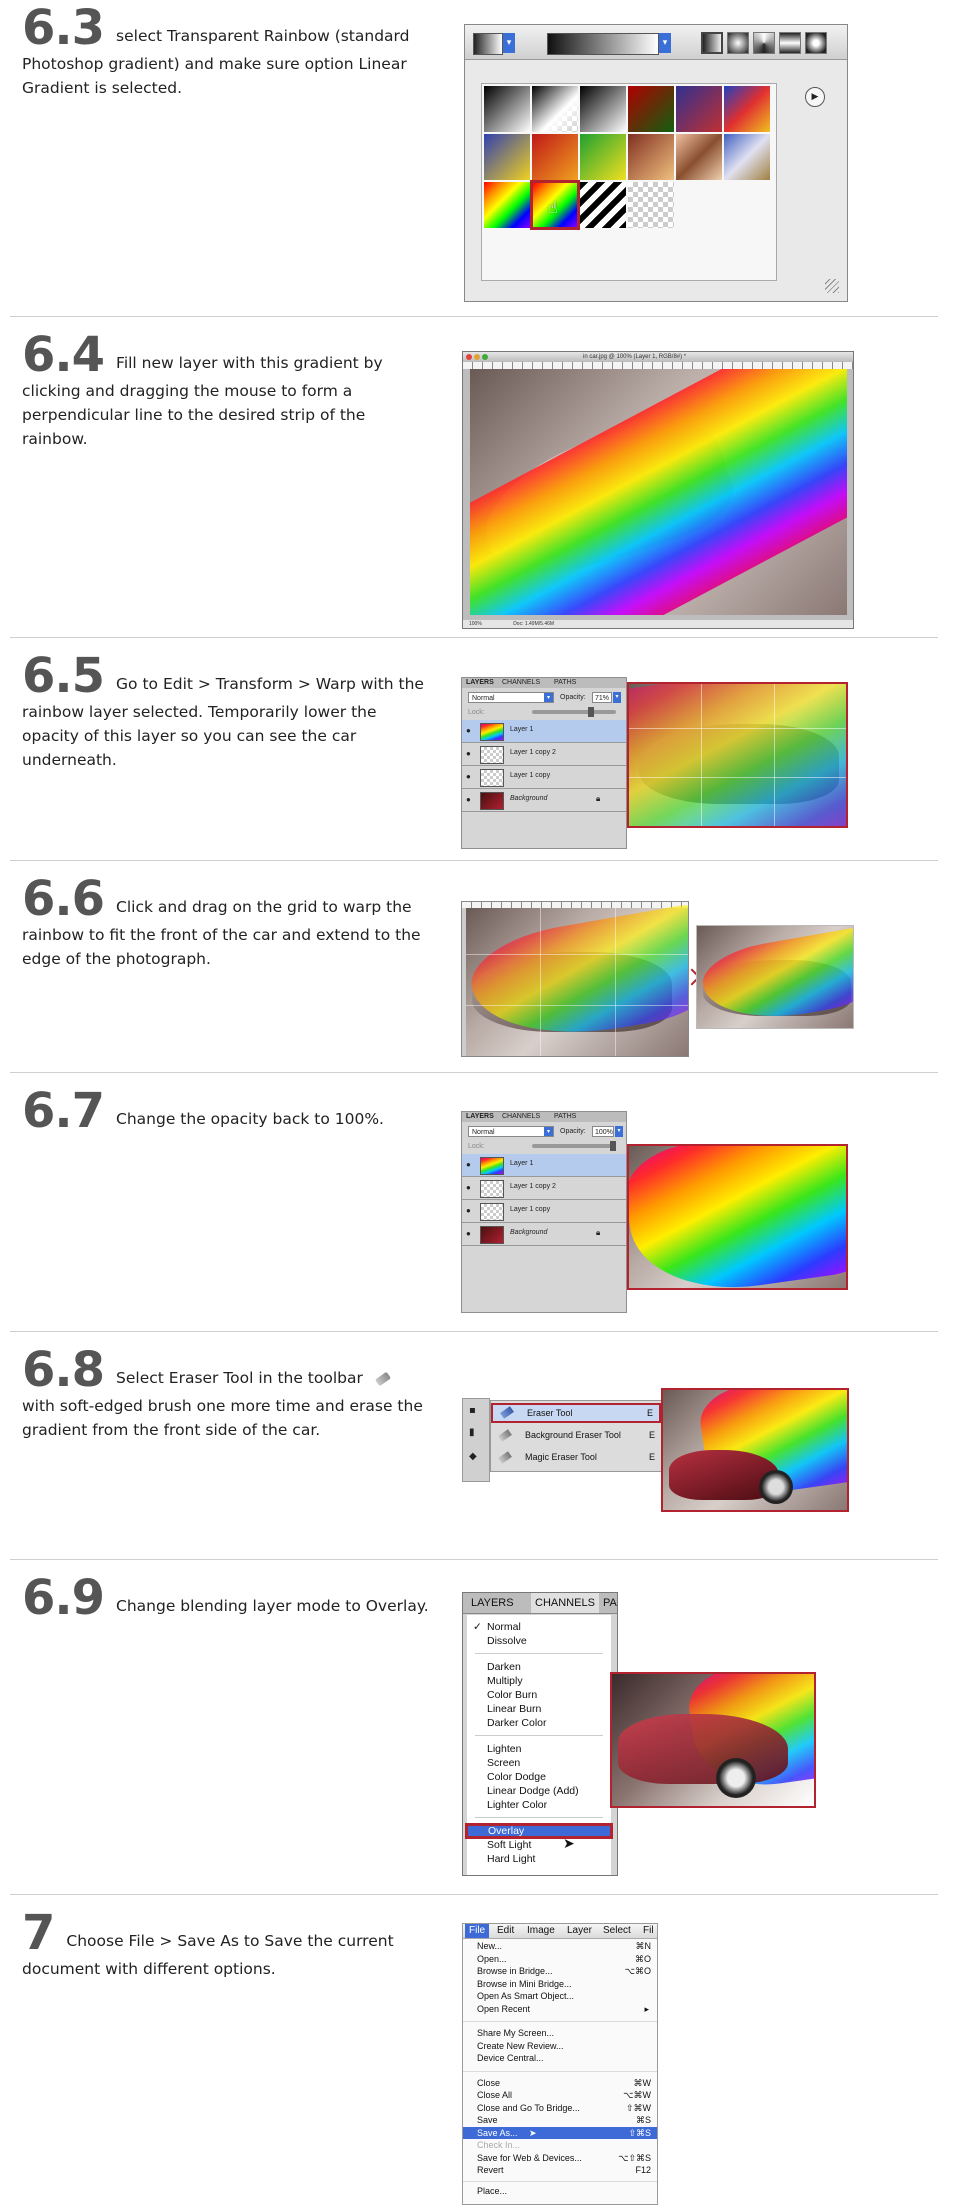  I want to click on menu-item-save-as: Save As... ➤ ⇧⌘S, so click(560, 2132).